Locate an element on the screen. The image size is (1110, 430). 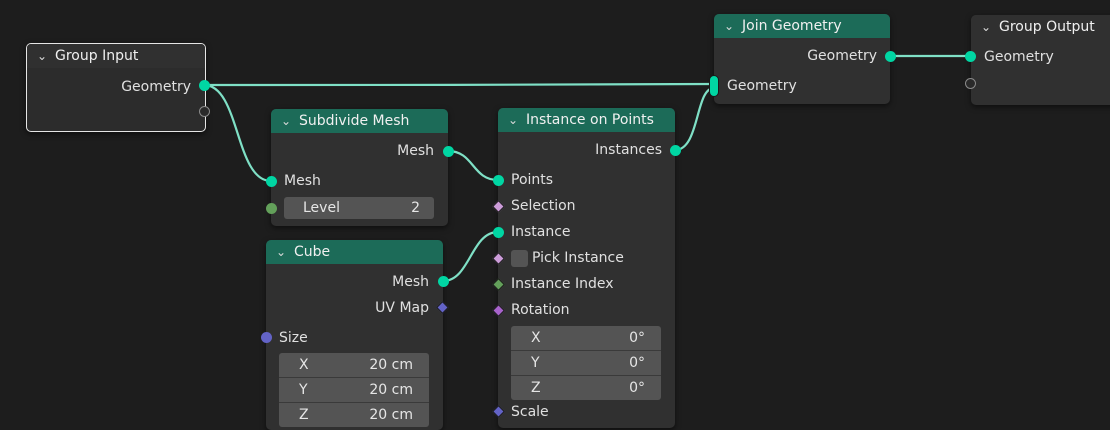
socket-label-points: Points is located at coordinates (532, 180).